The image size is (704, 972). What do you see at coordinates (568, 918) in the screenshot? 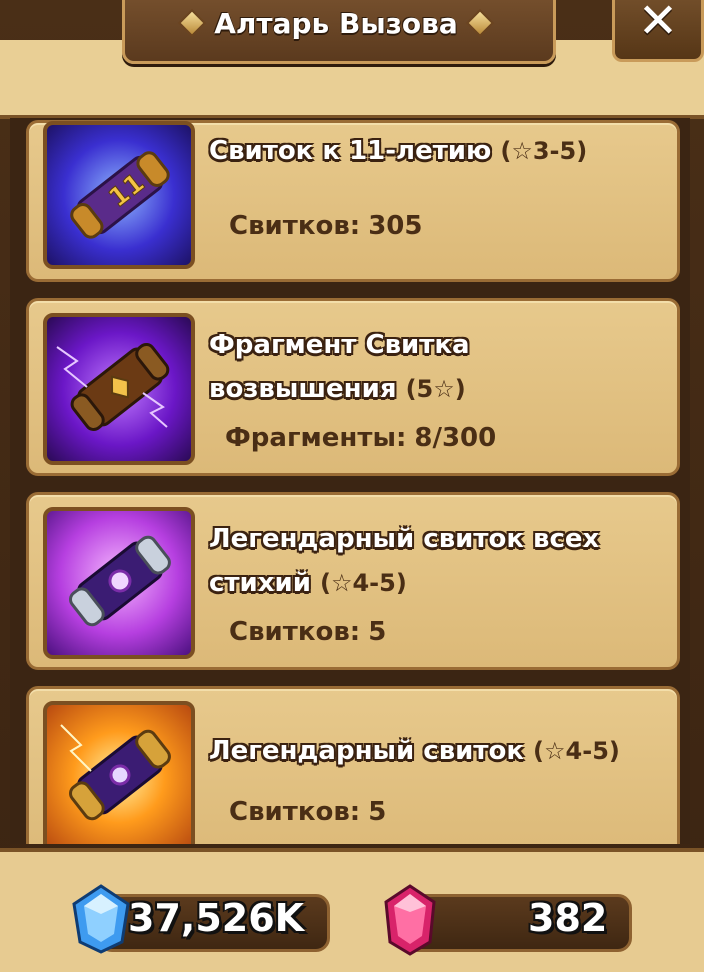
I see `gem-amount: 382` at bounding box center [568, 918].